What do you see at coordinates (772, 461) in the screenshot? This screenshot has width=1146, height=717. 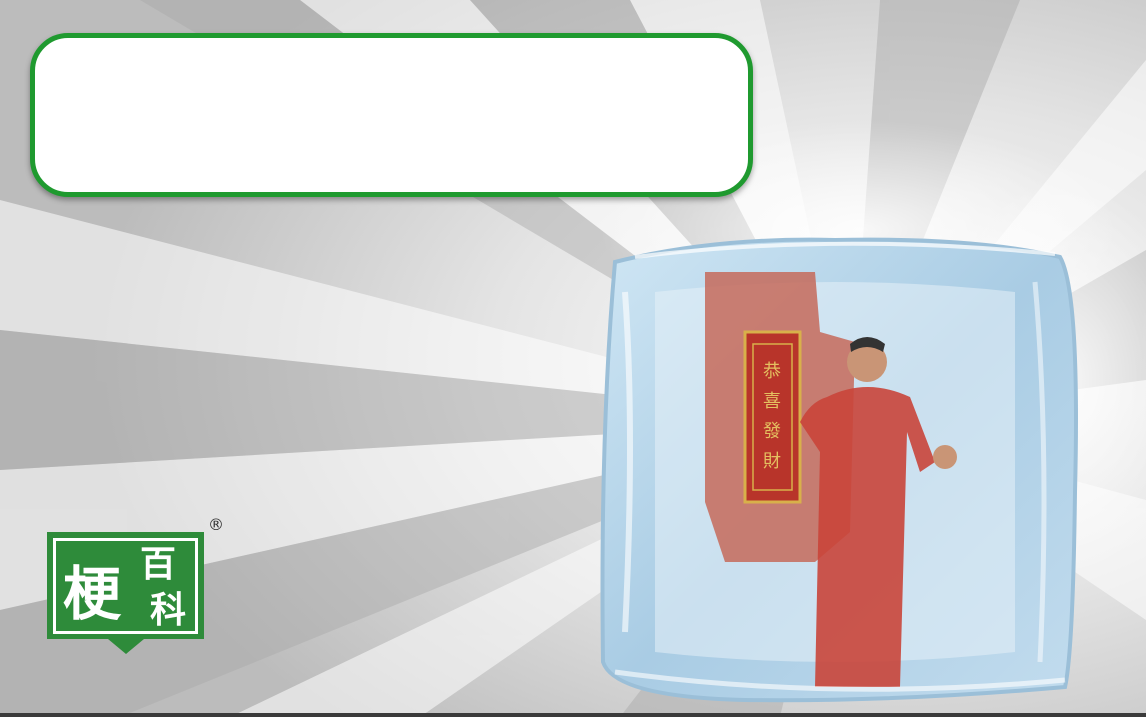 I see `svg-text: 財` at bounding box center [772, 461].